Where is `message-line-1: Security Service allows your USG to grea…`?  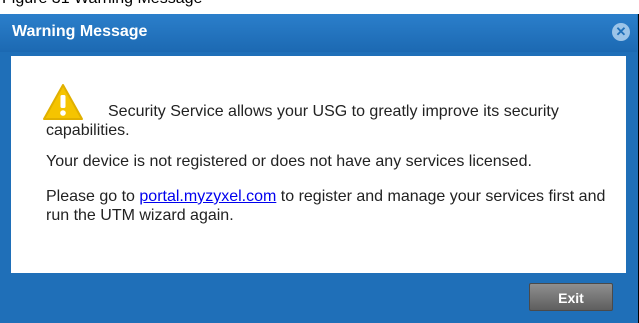 message-line-1: Security Service allows your USG to grea… is located at coordinates (302, 121).